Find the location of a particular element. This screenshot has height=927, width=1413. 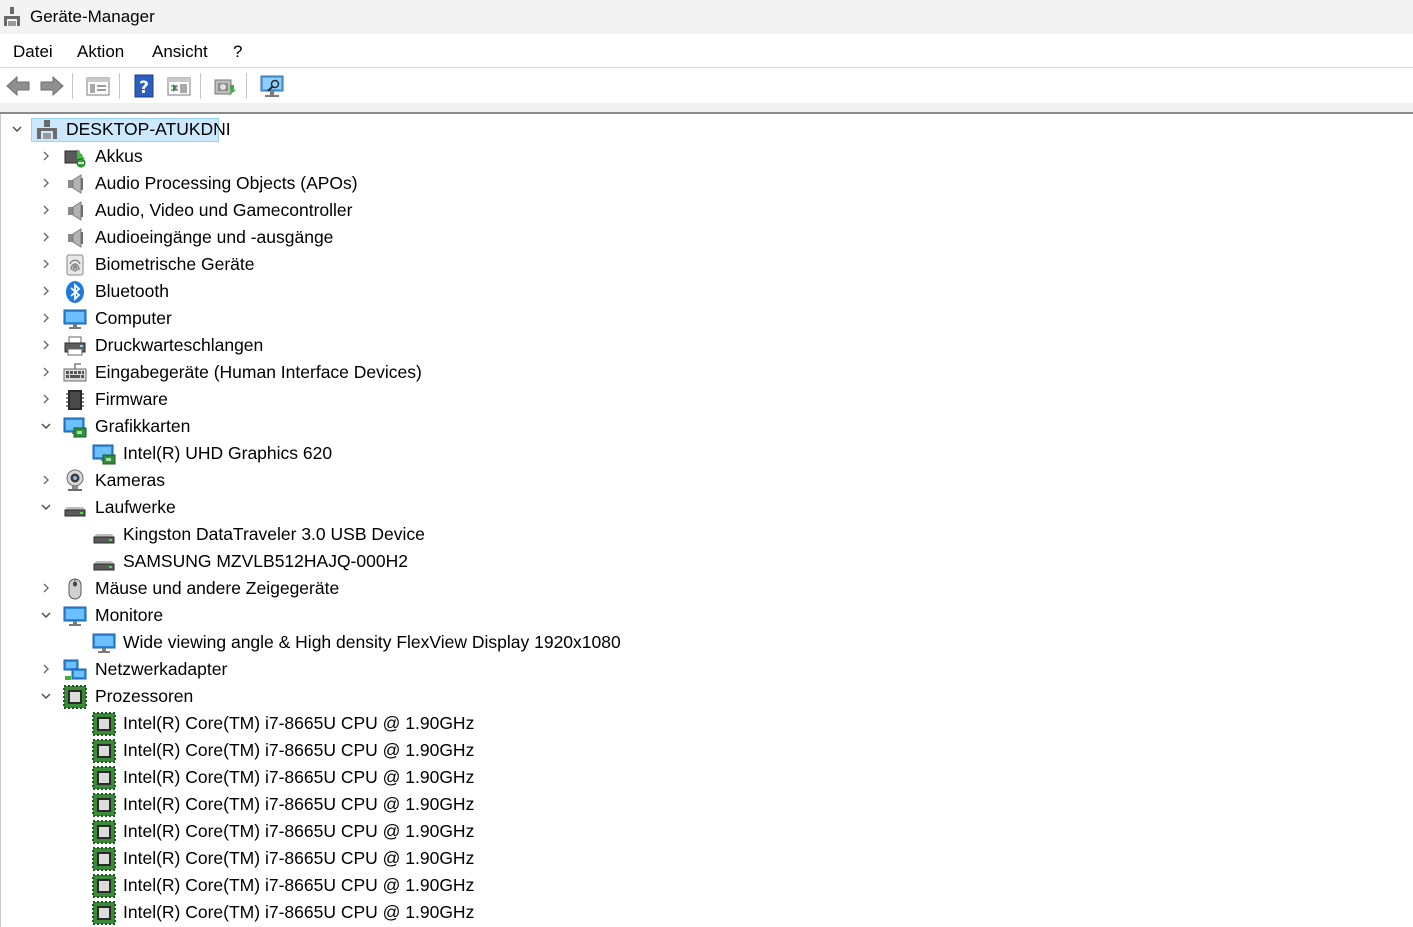

update-driver-icon is located at coordinates (225, 86).